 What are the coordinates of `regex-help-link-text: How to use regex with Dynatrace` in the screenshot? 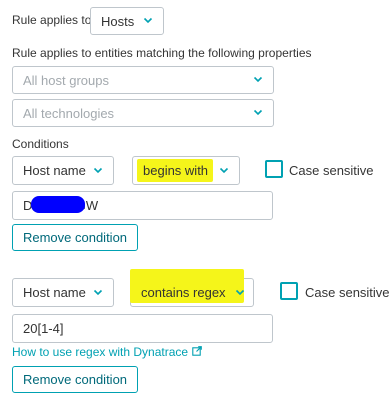 It's located at (100, 352).